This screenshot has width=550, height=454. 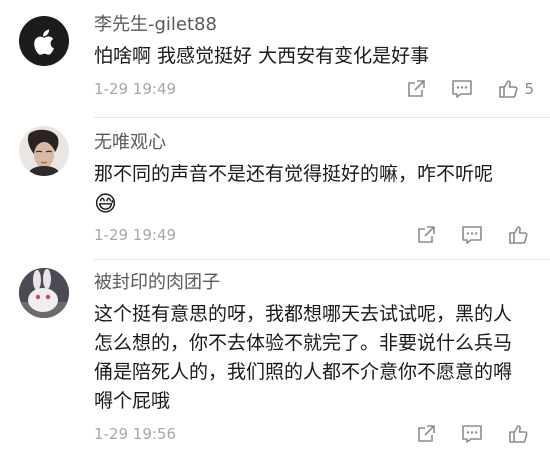 I want to click on emoji: 😅, so click(x=105, y=204).